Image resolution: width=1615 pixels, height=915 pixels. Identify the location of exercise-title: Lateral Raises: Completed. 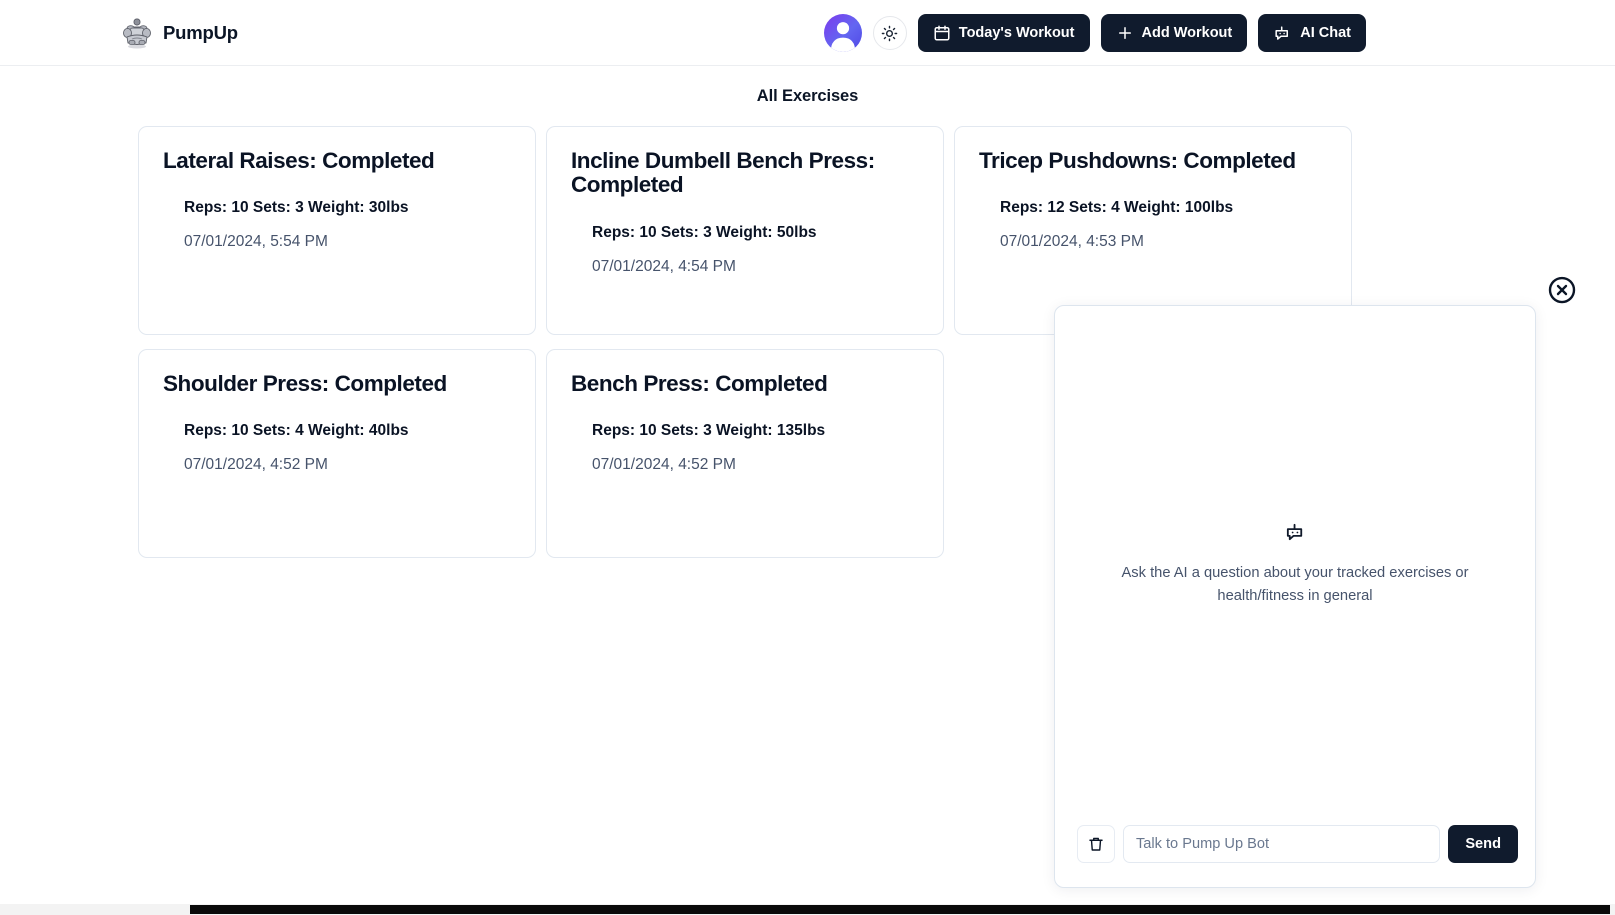
(299, 160).